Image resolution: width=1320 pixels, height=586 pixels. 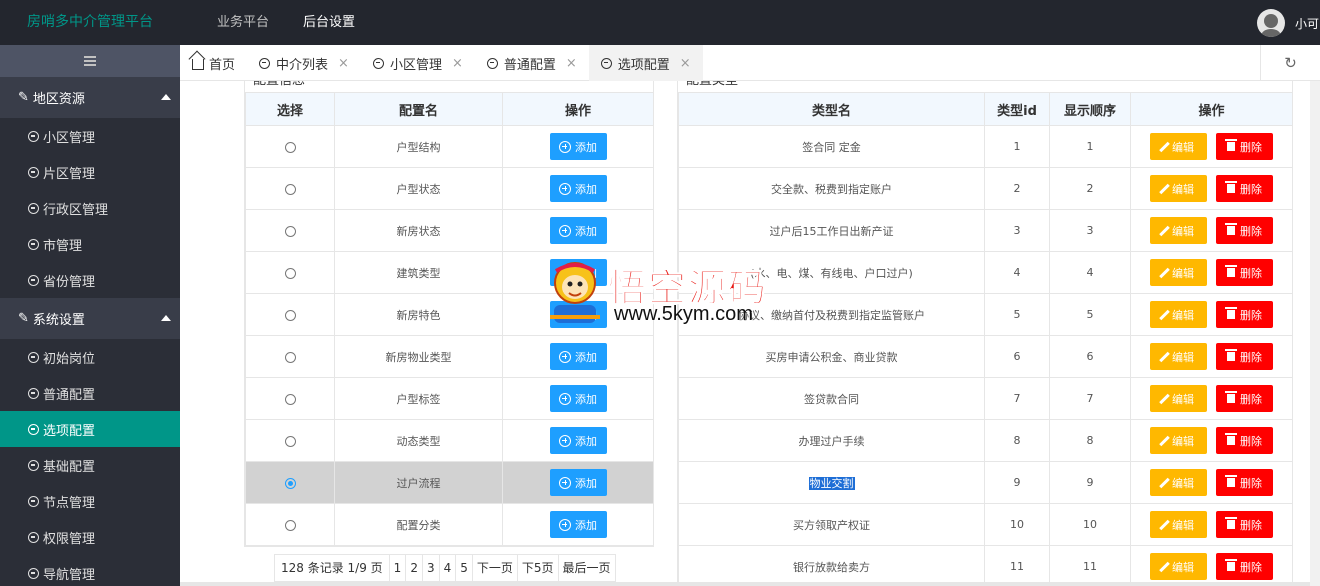 I want to click on table-row: 动态类型 添加, so click(x=449, y=440).